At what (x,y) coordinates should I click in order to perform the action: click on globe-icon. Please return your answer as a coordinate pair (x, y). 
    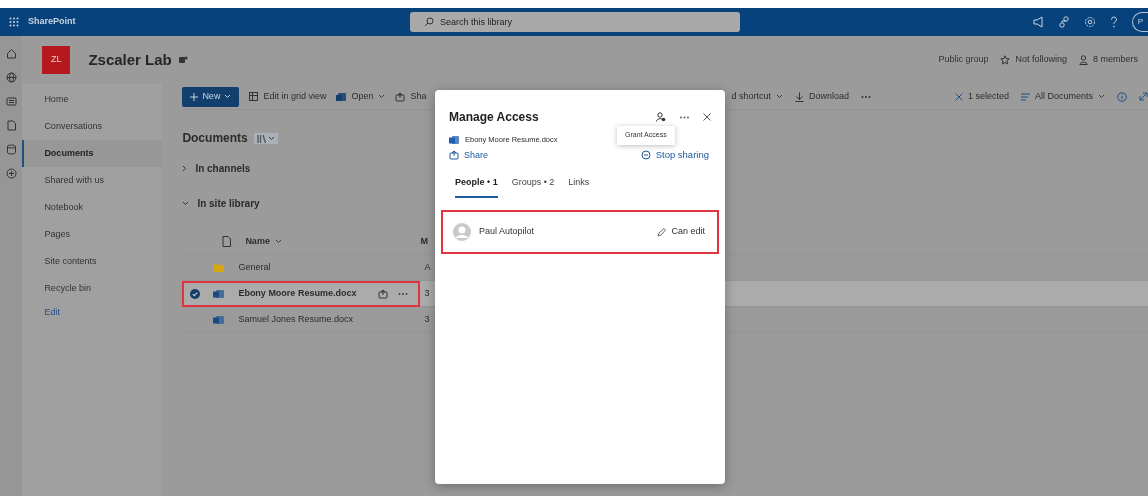
    Looking at the image, I should click on (11, 77).